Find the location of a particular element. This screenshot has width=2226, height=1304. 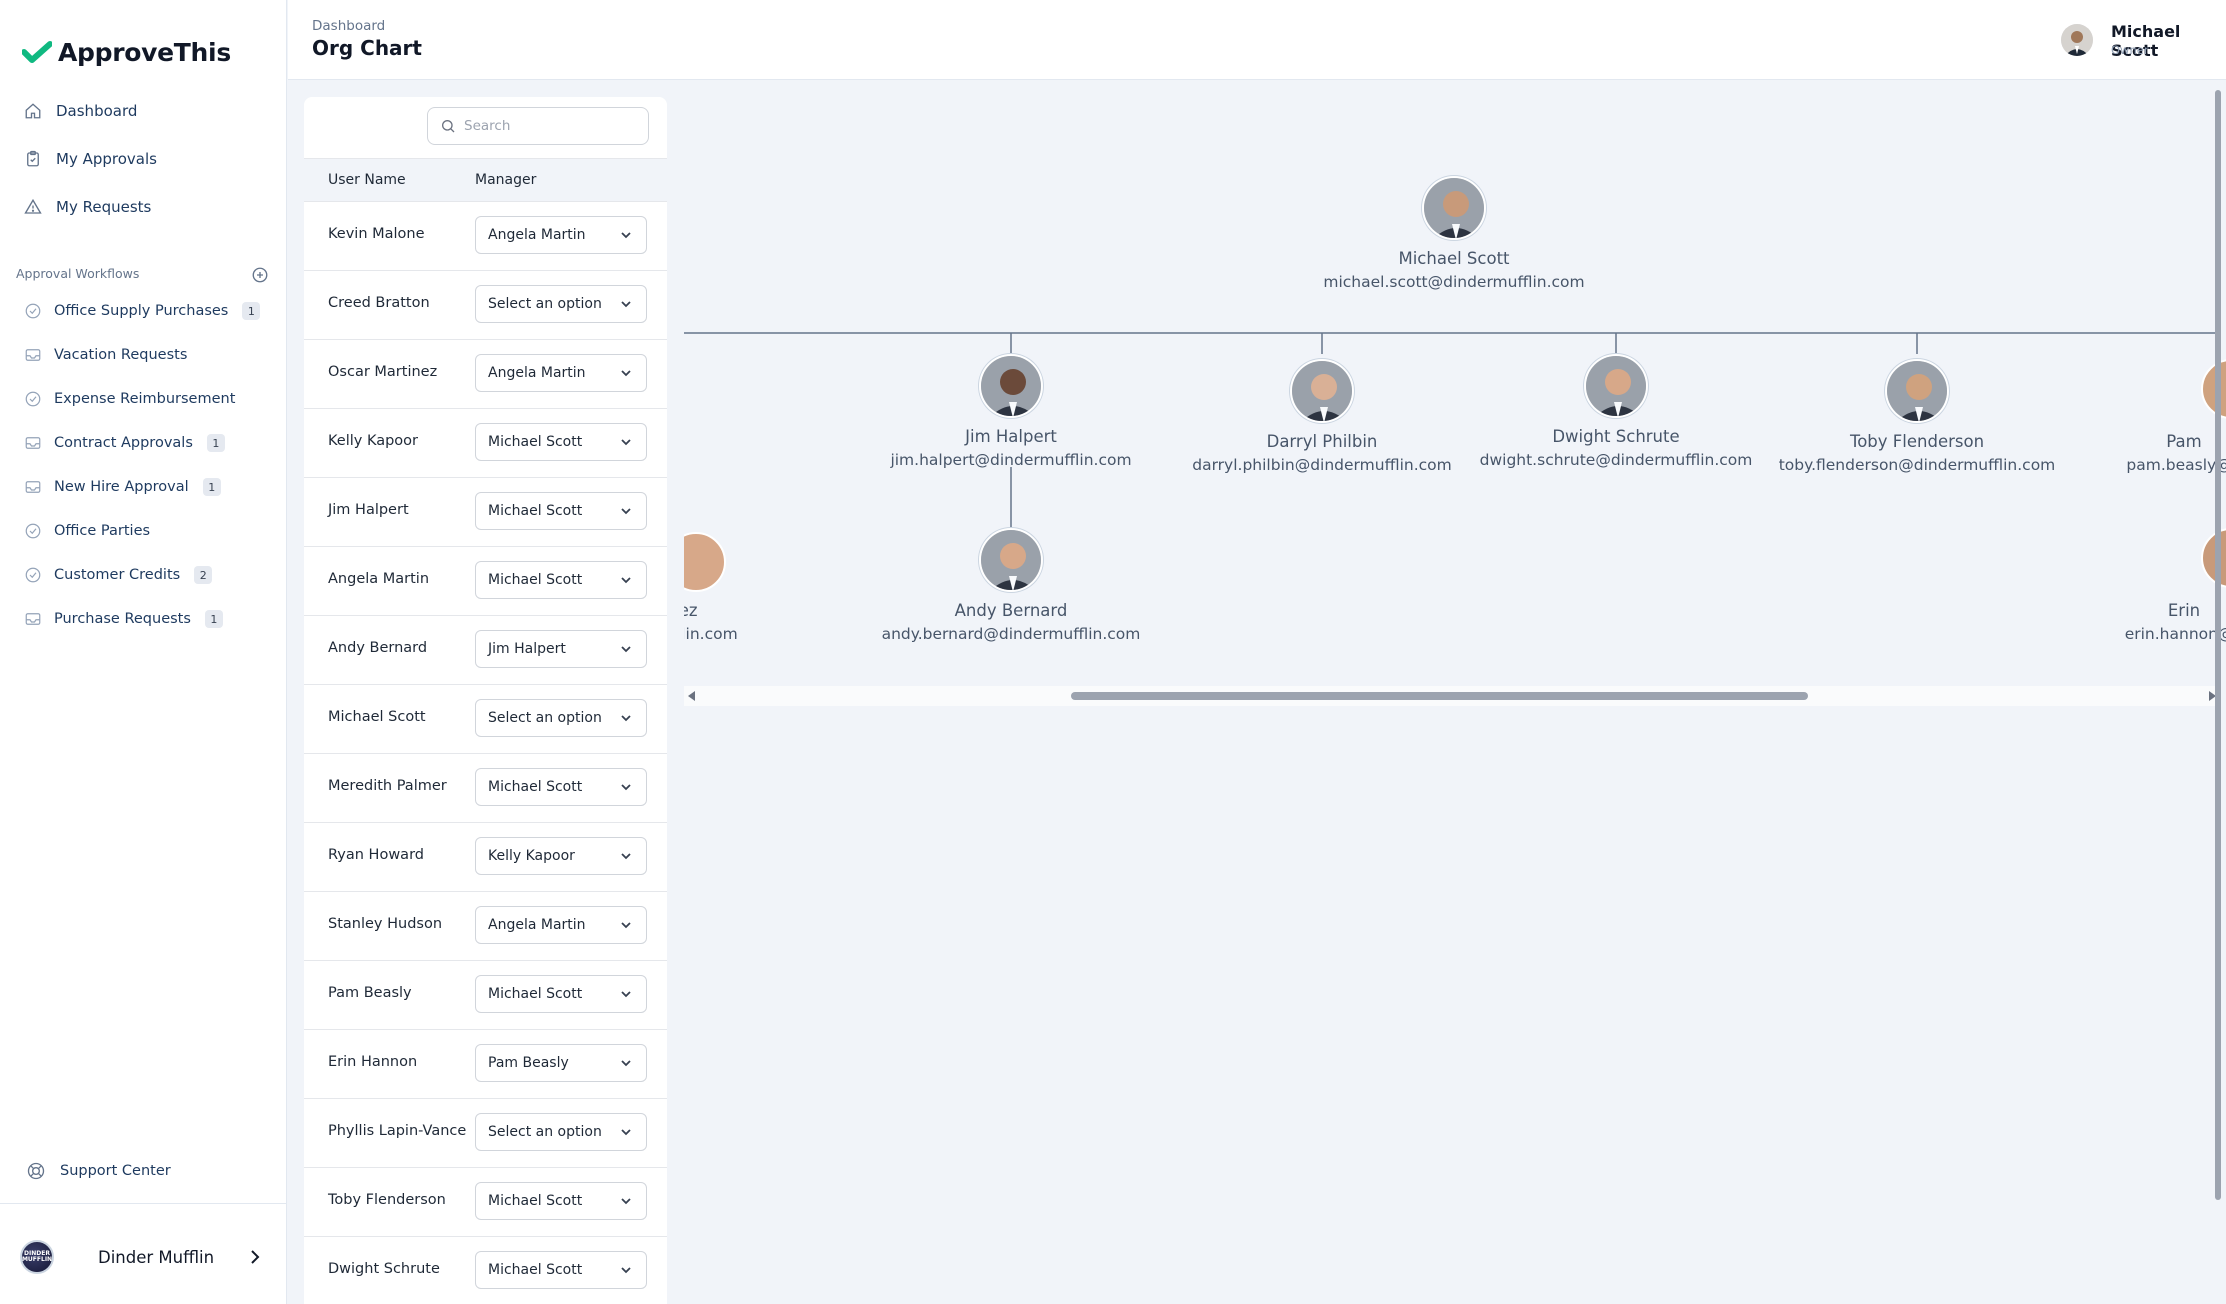

table-row: Erin Hannon Pam Beasly is located at coordinates (485, 1064).